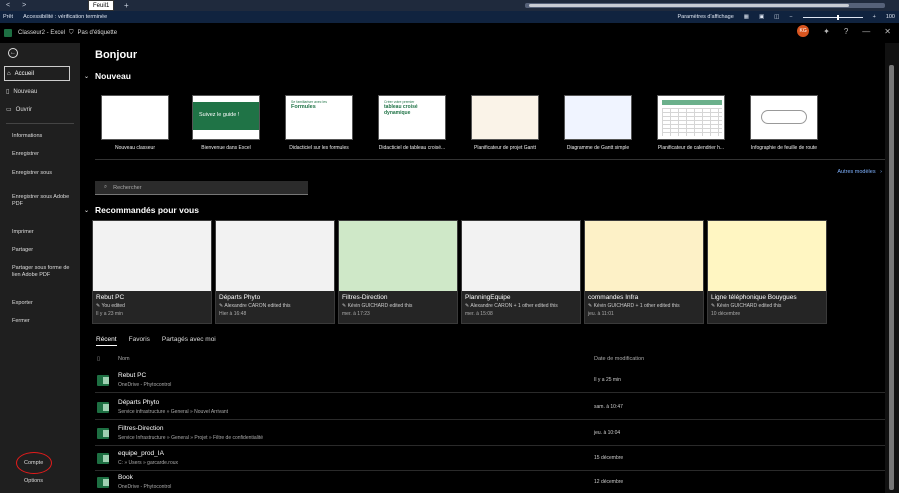 Image resolution: width=899 pixels, height=493 pixels. I want to click on nav-item-exporter: Exporter, so click(42, 303).